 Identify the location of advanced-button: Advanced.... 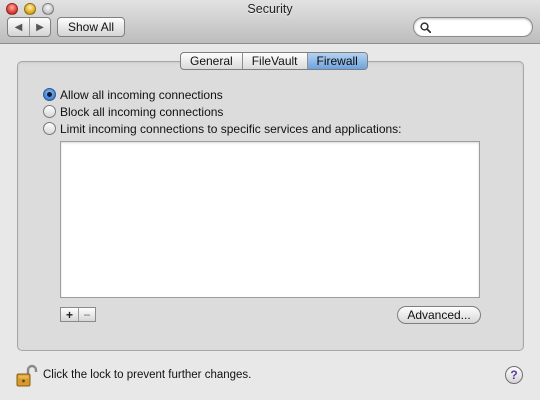
(439, 315).